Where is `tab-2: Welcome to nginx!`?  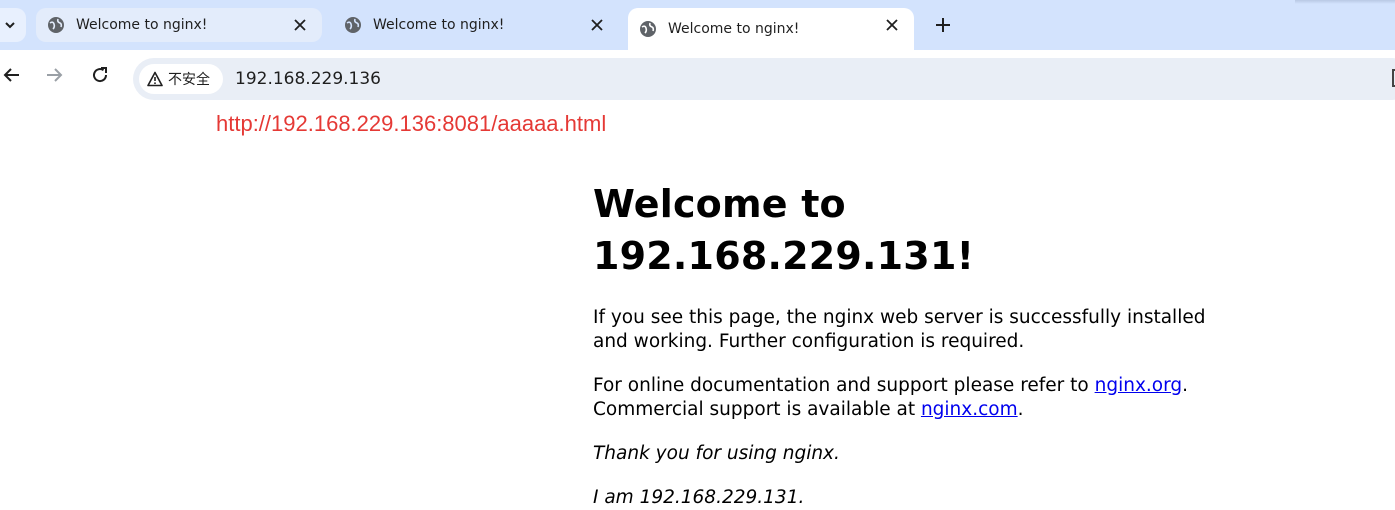
tab-2: Welcome to nginx! is located at coordinates (476, 25).